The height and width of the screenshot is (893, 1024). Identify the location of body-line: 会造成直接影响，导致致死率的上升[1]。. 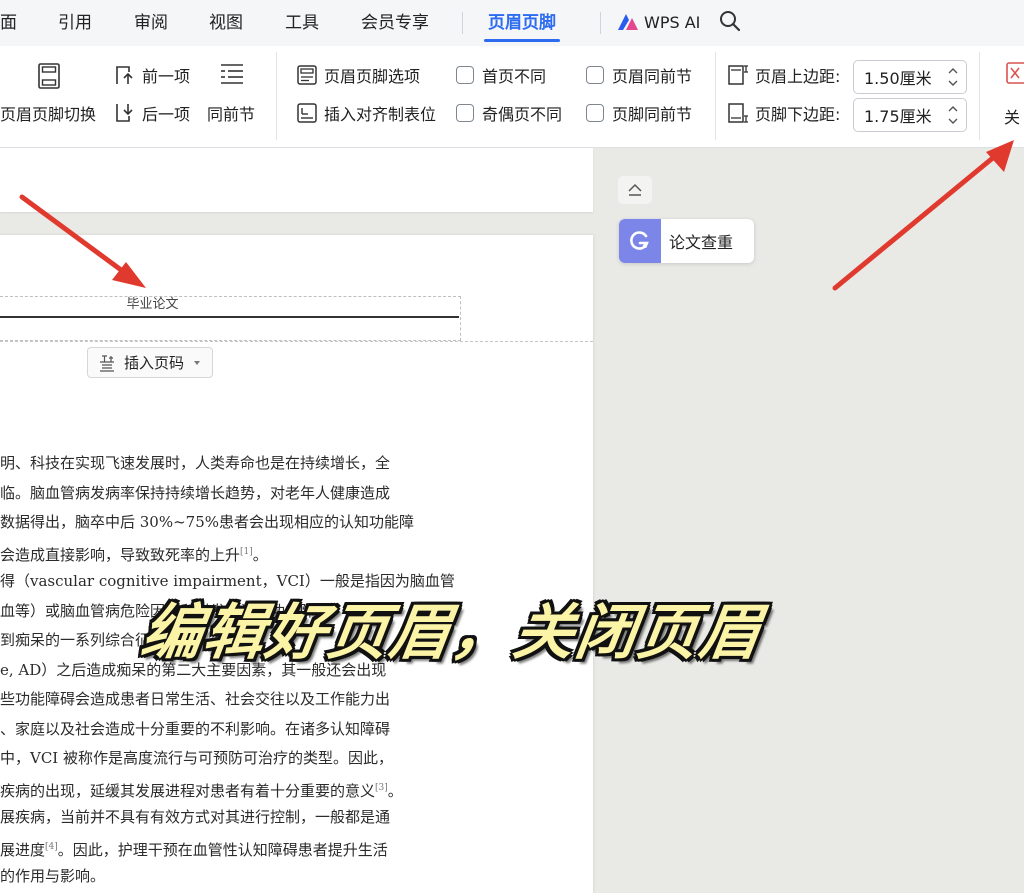
(134, 554).